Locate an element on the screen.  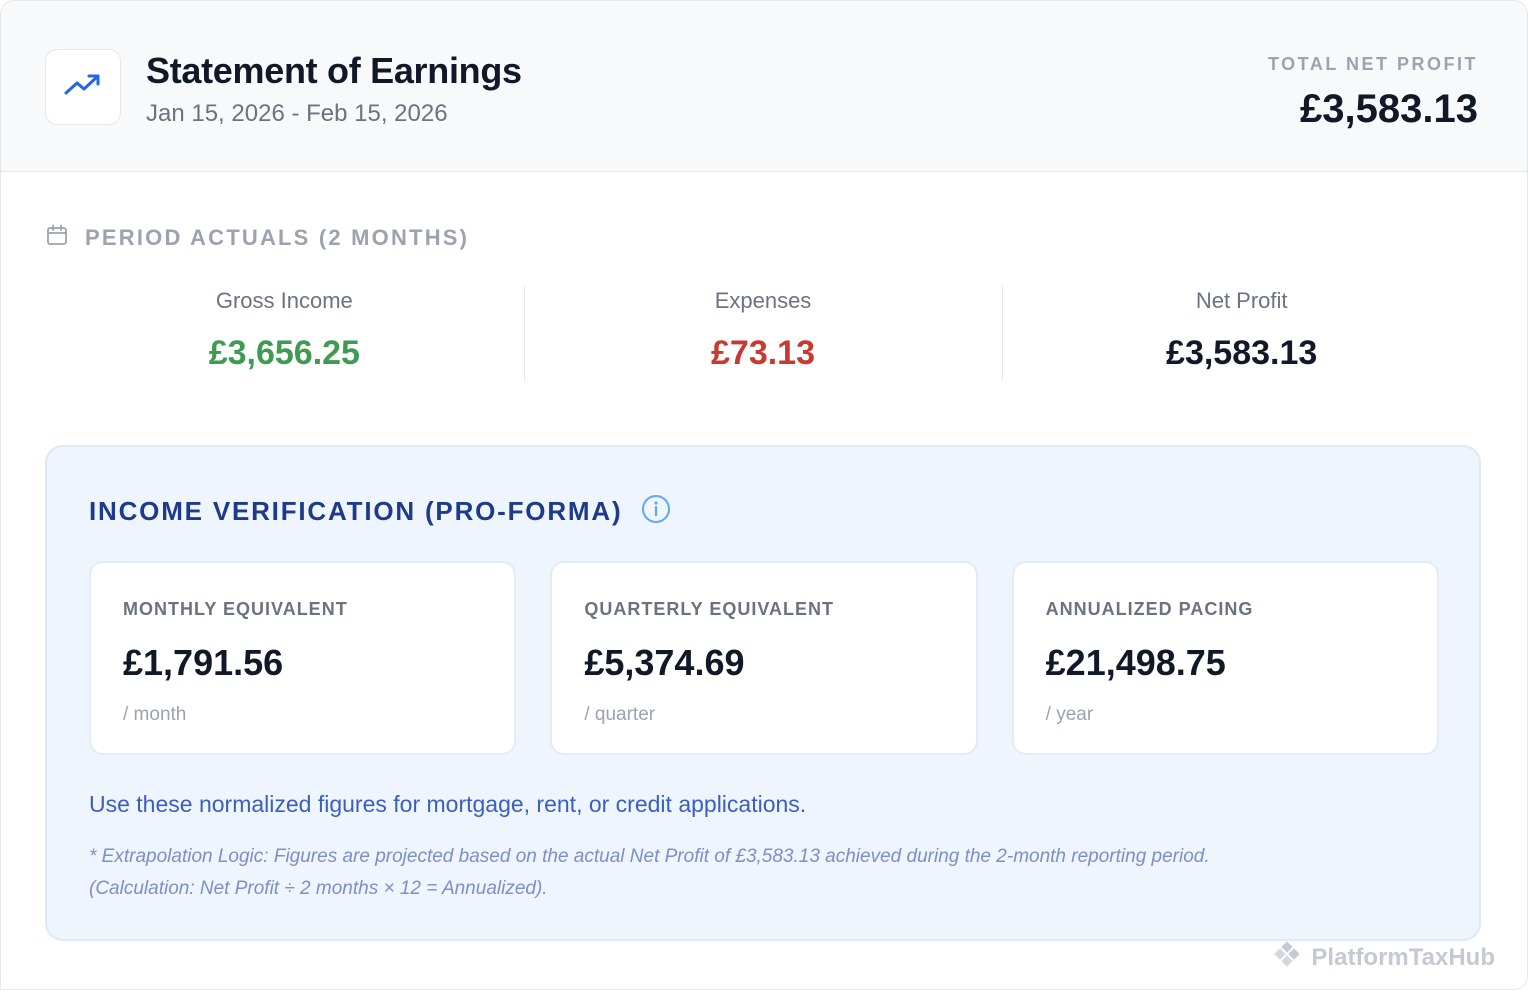
logo-box is located at coordinates (83, 87).